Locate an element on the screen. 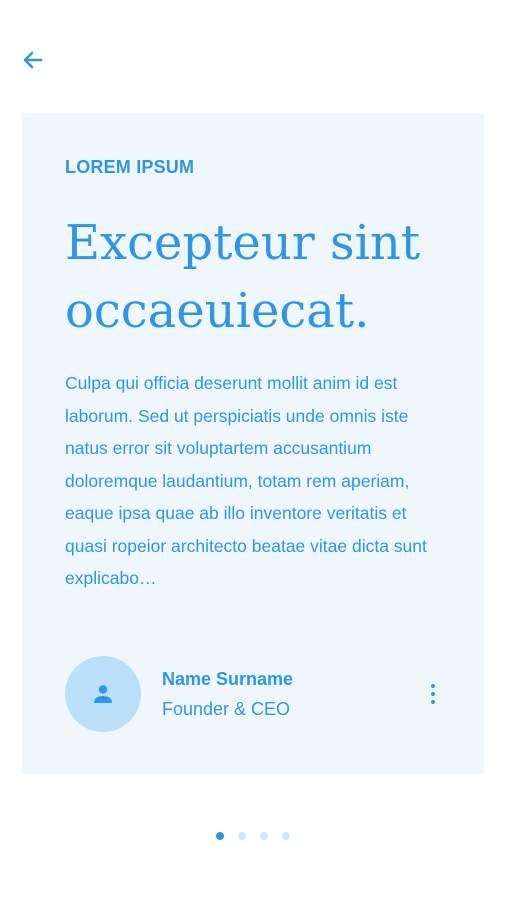  user-icon is located at coordinates (103, 694).